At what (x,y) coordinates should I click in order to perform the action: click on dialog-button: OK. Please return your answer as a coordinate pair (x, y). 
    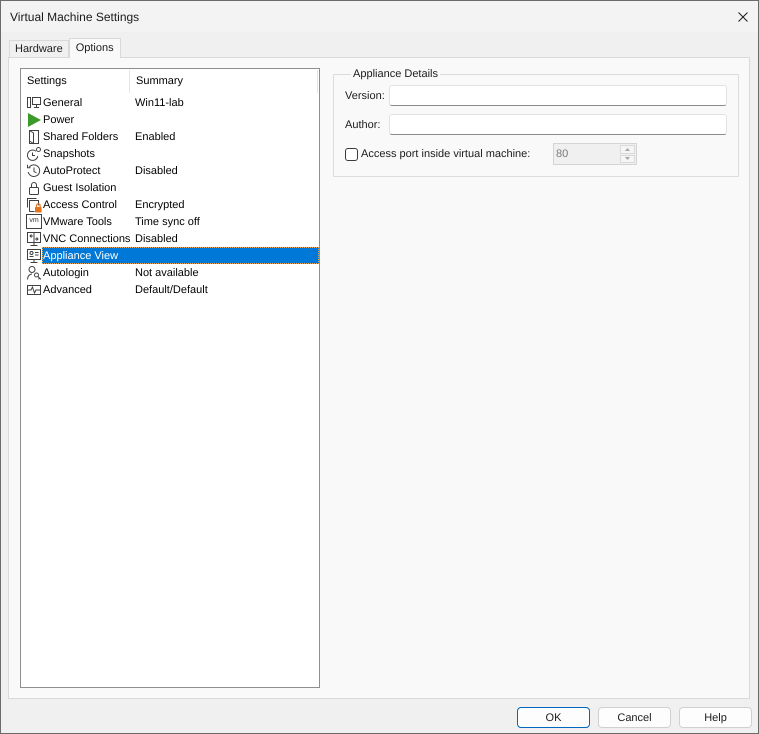
    Looking at the image, I should click on (553, 717).